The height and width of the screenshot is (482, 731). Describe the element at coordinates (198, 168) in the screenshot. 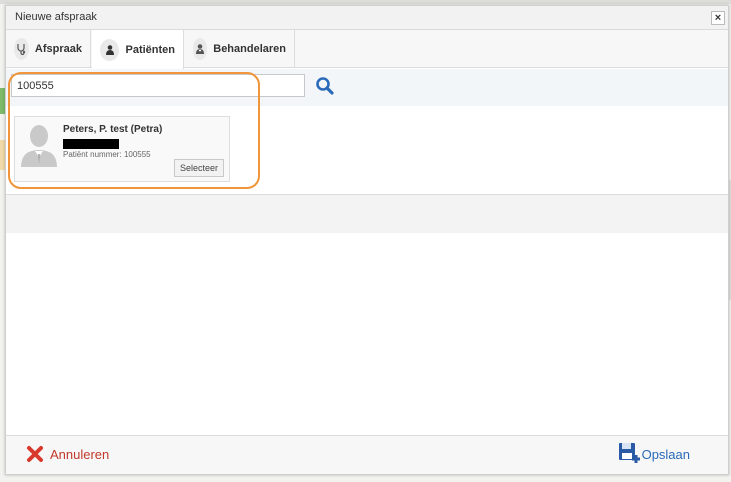

I see `select-button: Selecteer` at that location.